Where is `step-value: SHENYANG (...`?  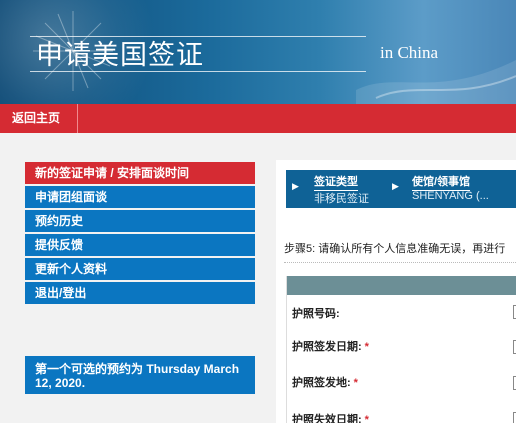
step-value: SHENYANG (... is located at coordinates (450, 196).